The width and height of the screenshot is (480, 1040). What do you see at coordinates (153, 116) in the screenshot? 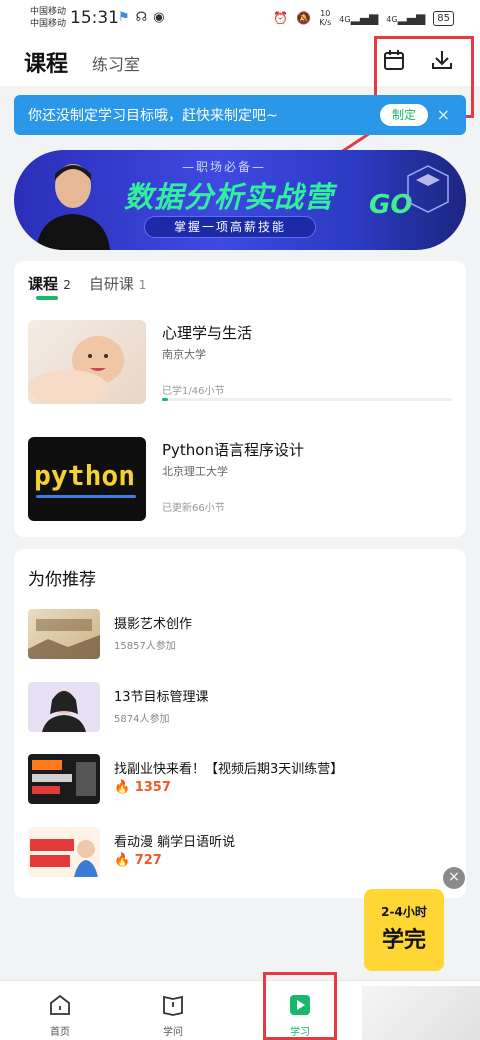
I see `goal-banner-text: 你还没制定学习目标哦，赶快来制定吧~` at bounding box center [153, 116].